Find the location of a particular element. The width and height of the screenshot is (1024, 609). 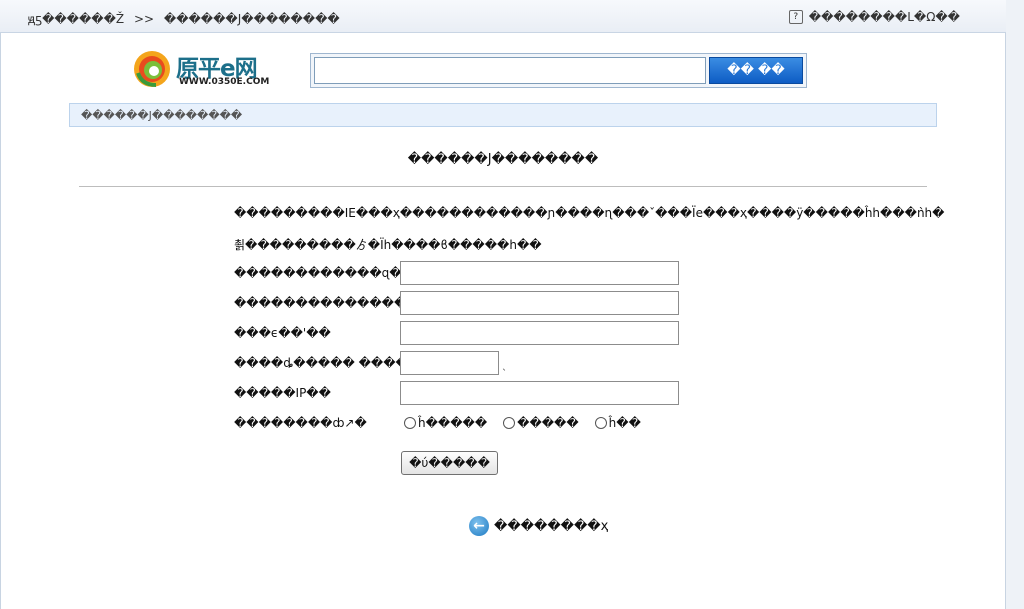

radio-option-1: ĥ����� is located at coordinates (445, 423).